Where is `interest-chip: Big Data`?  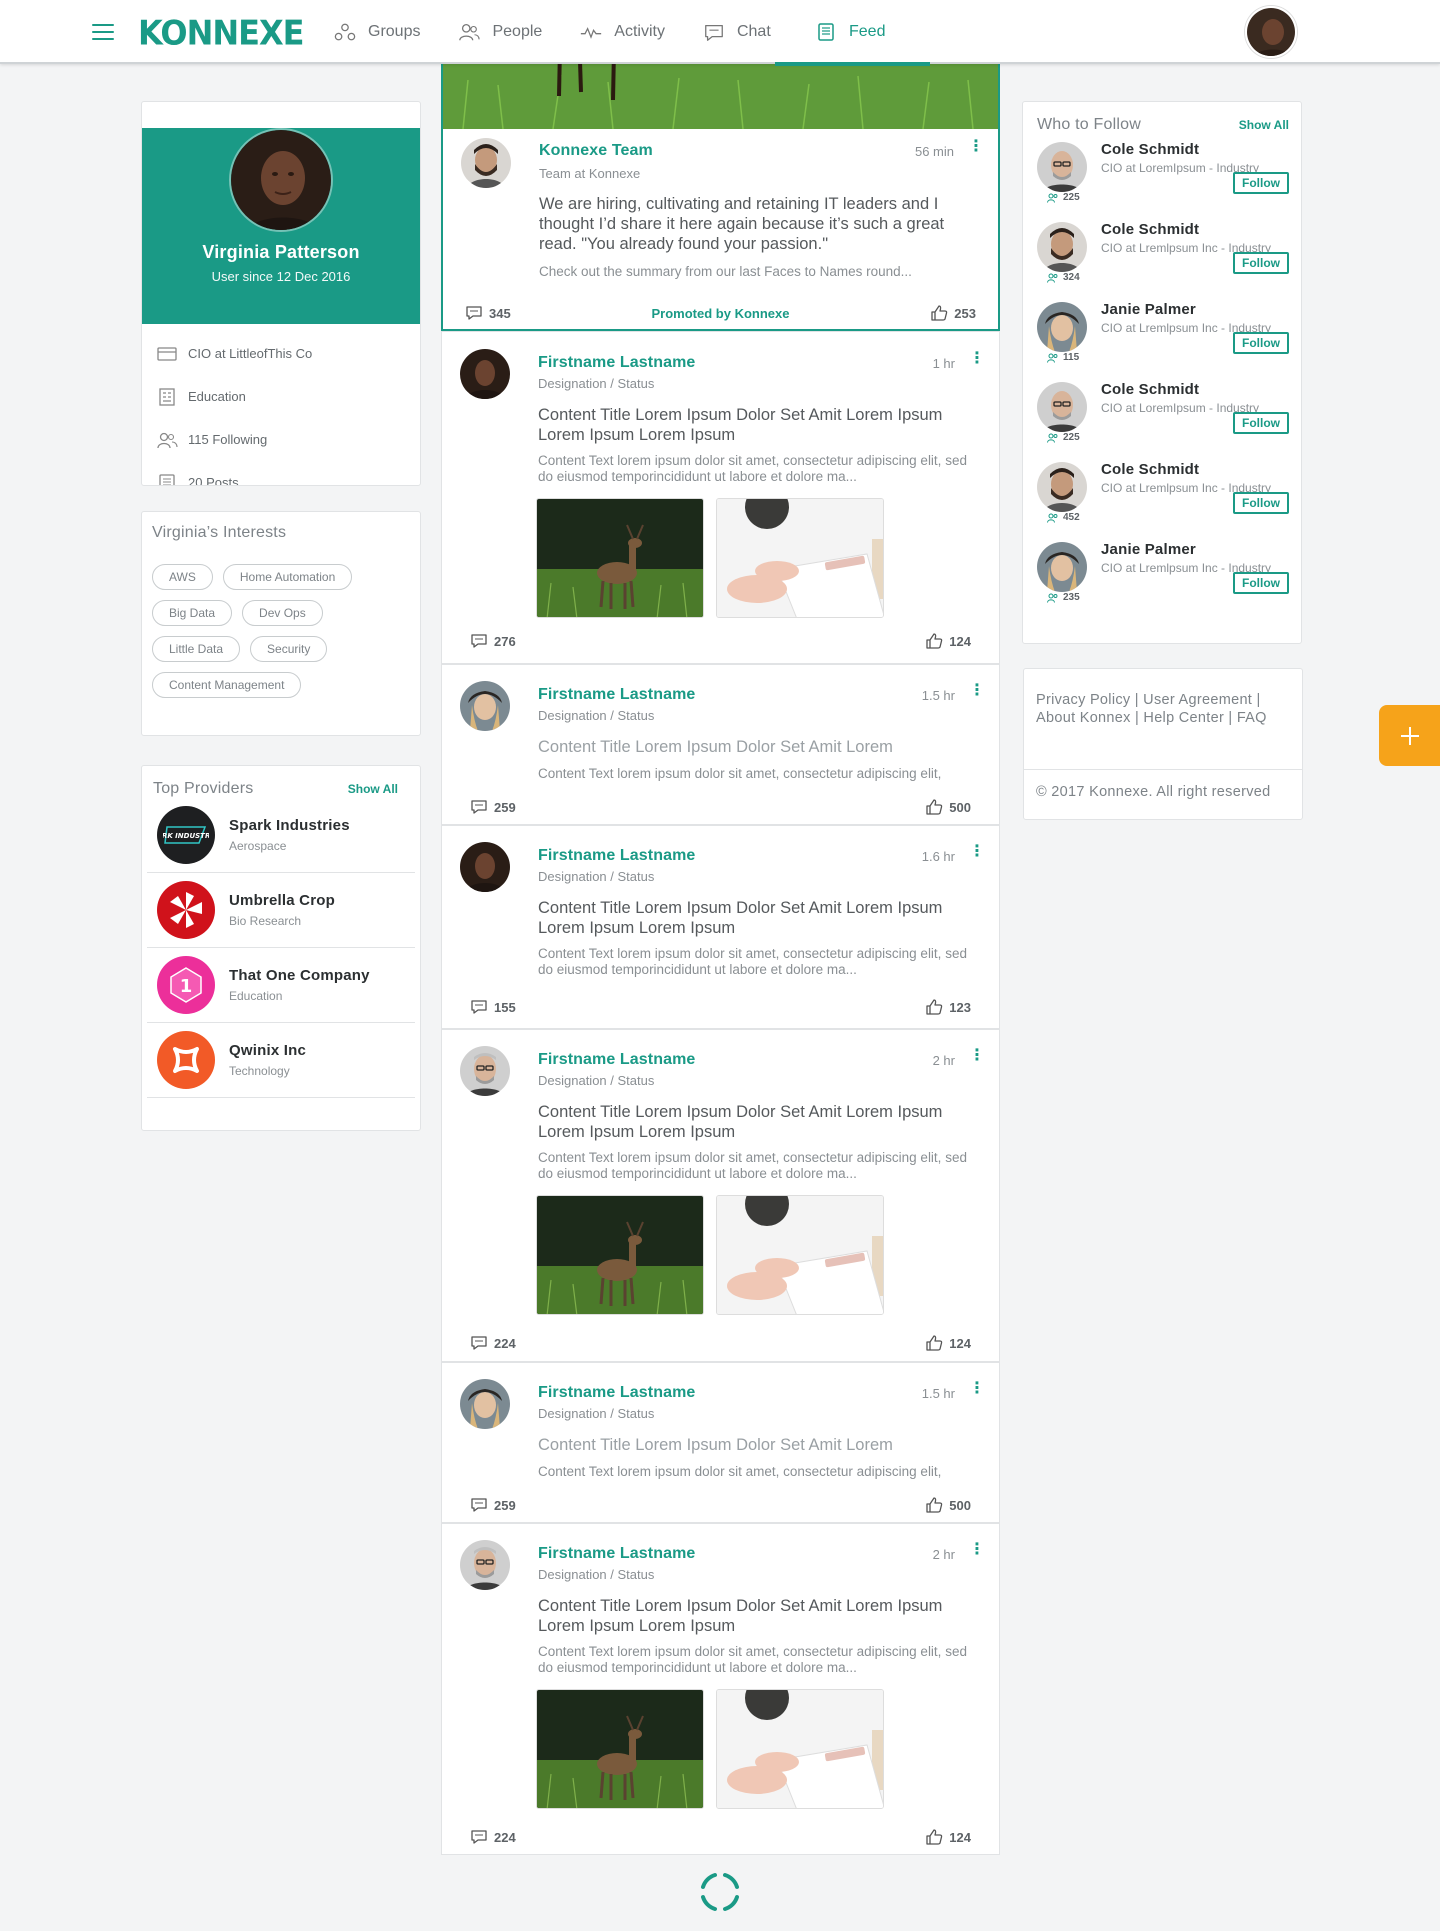 interest-chip: Big Data is located at coordinates (192, 613).